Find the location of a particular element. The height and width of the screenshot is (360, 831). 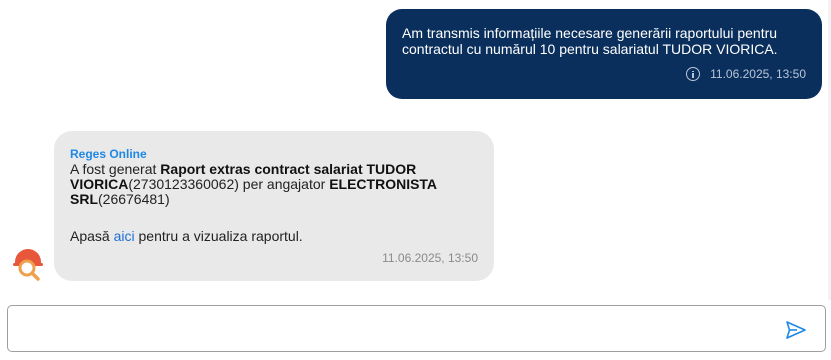

message-mid: per angajator is located at coordinates (284, 184).